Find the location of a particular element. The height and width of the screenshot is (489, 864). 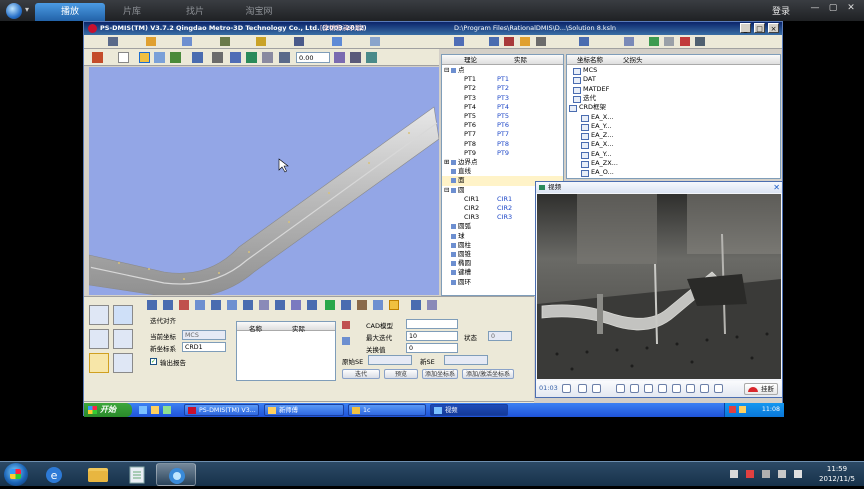

view-icon is located at coordinates (187, 41).